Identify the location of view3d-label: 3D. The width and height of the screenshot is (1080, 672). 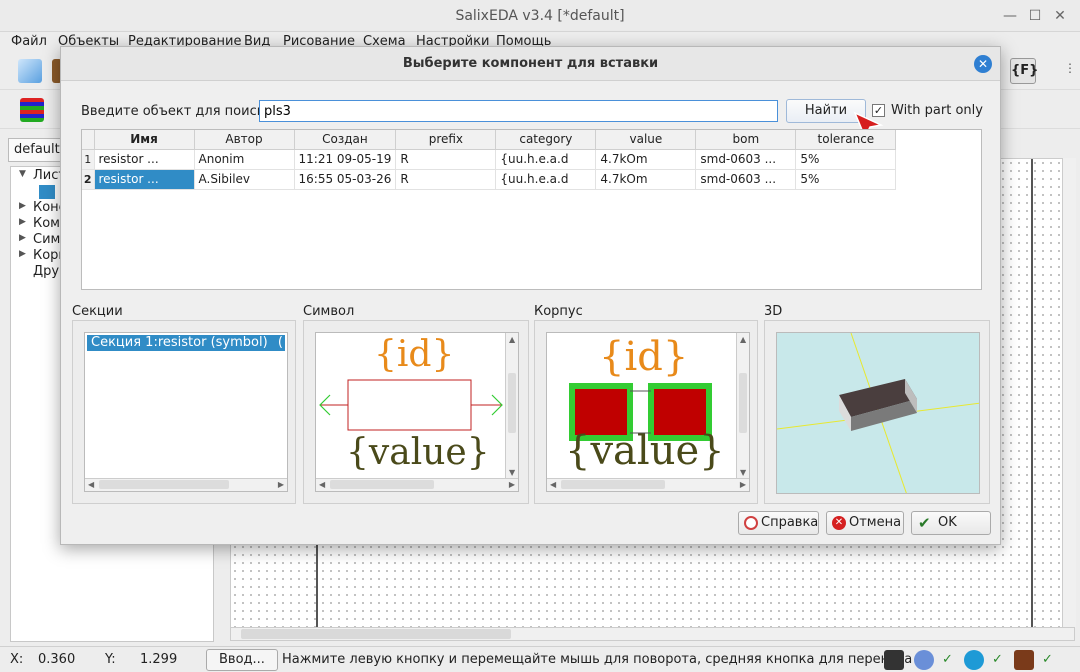
(773, 311).